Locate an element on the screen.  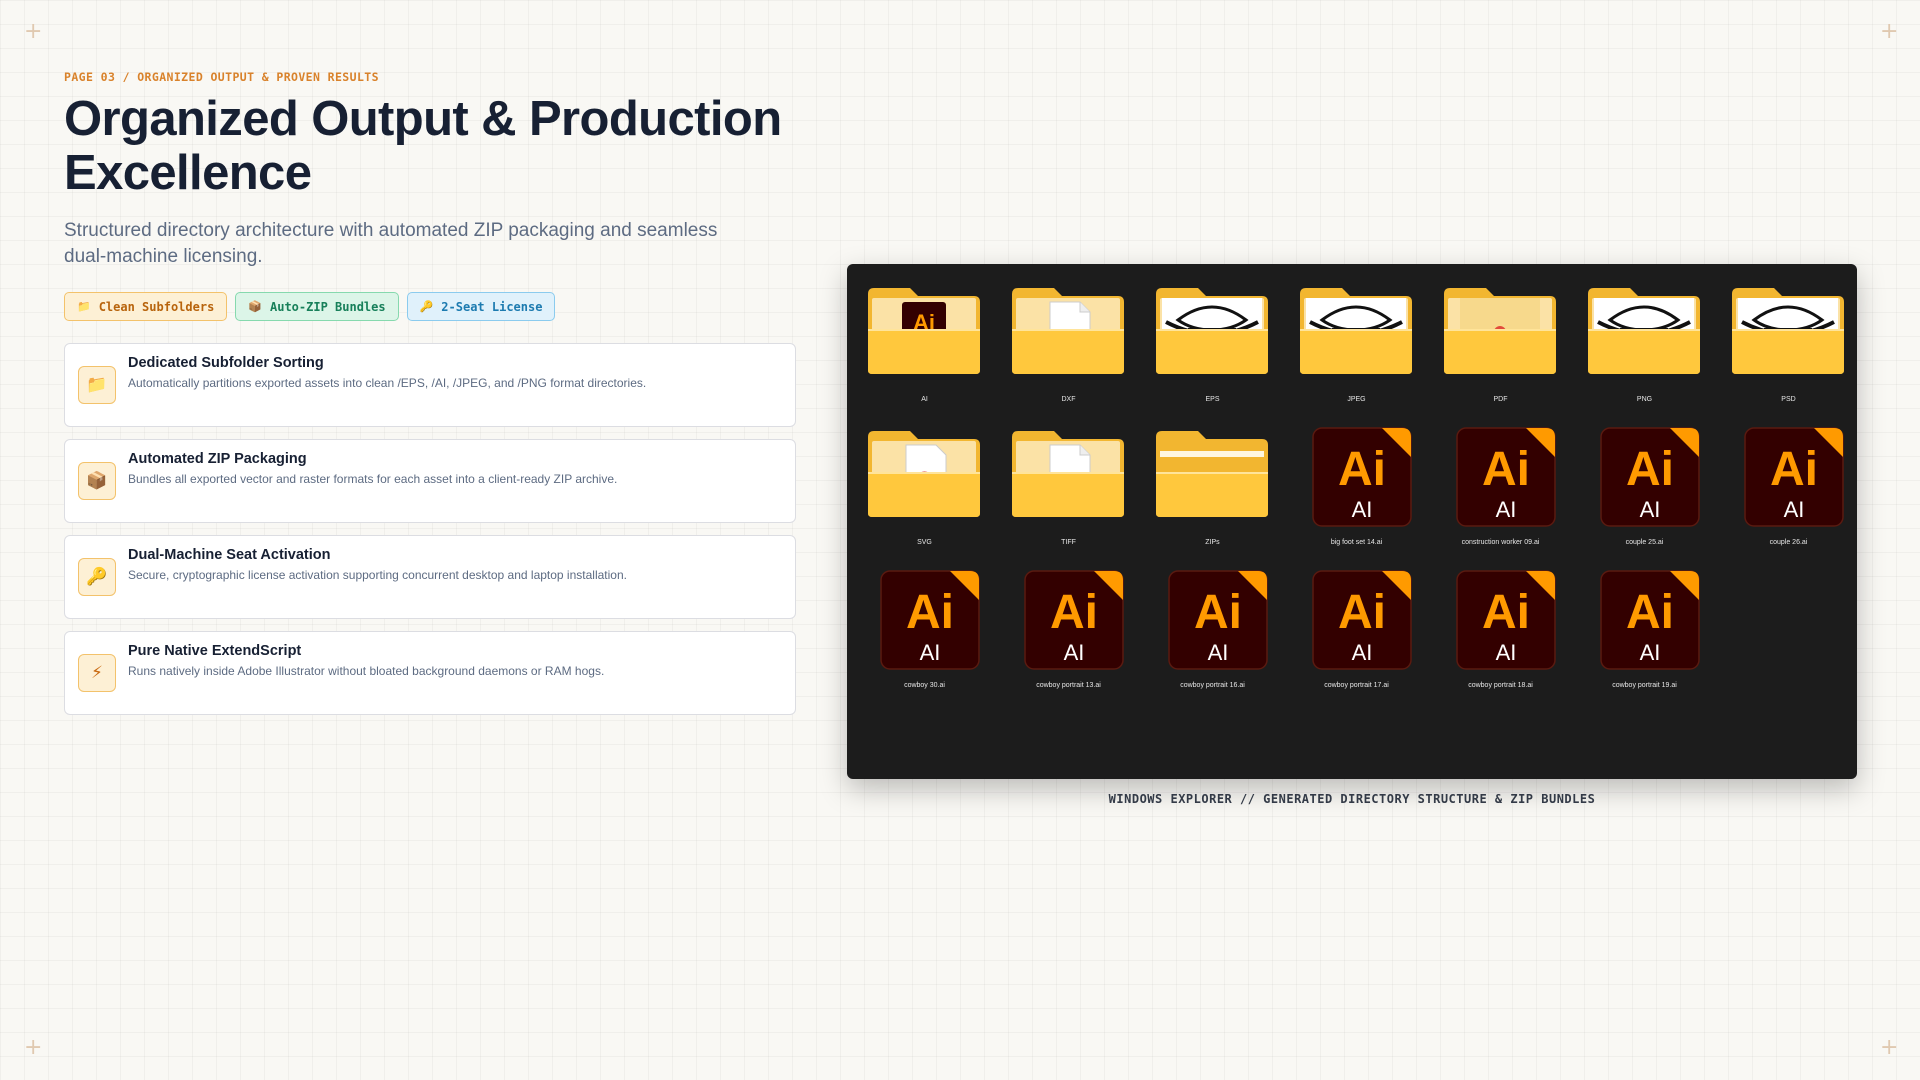
tag-2-seat-license: 🔑 2-Seat License is located at coordinates (481, 306).